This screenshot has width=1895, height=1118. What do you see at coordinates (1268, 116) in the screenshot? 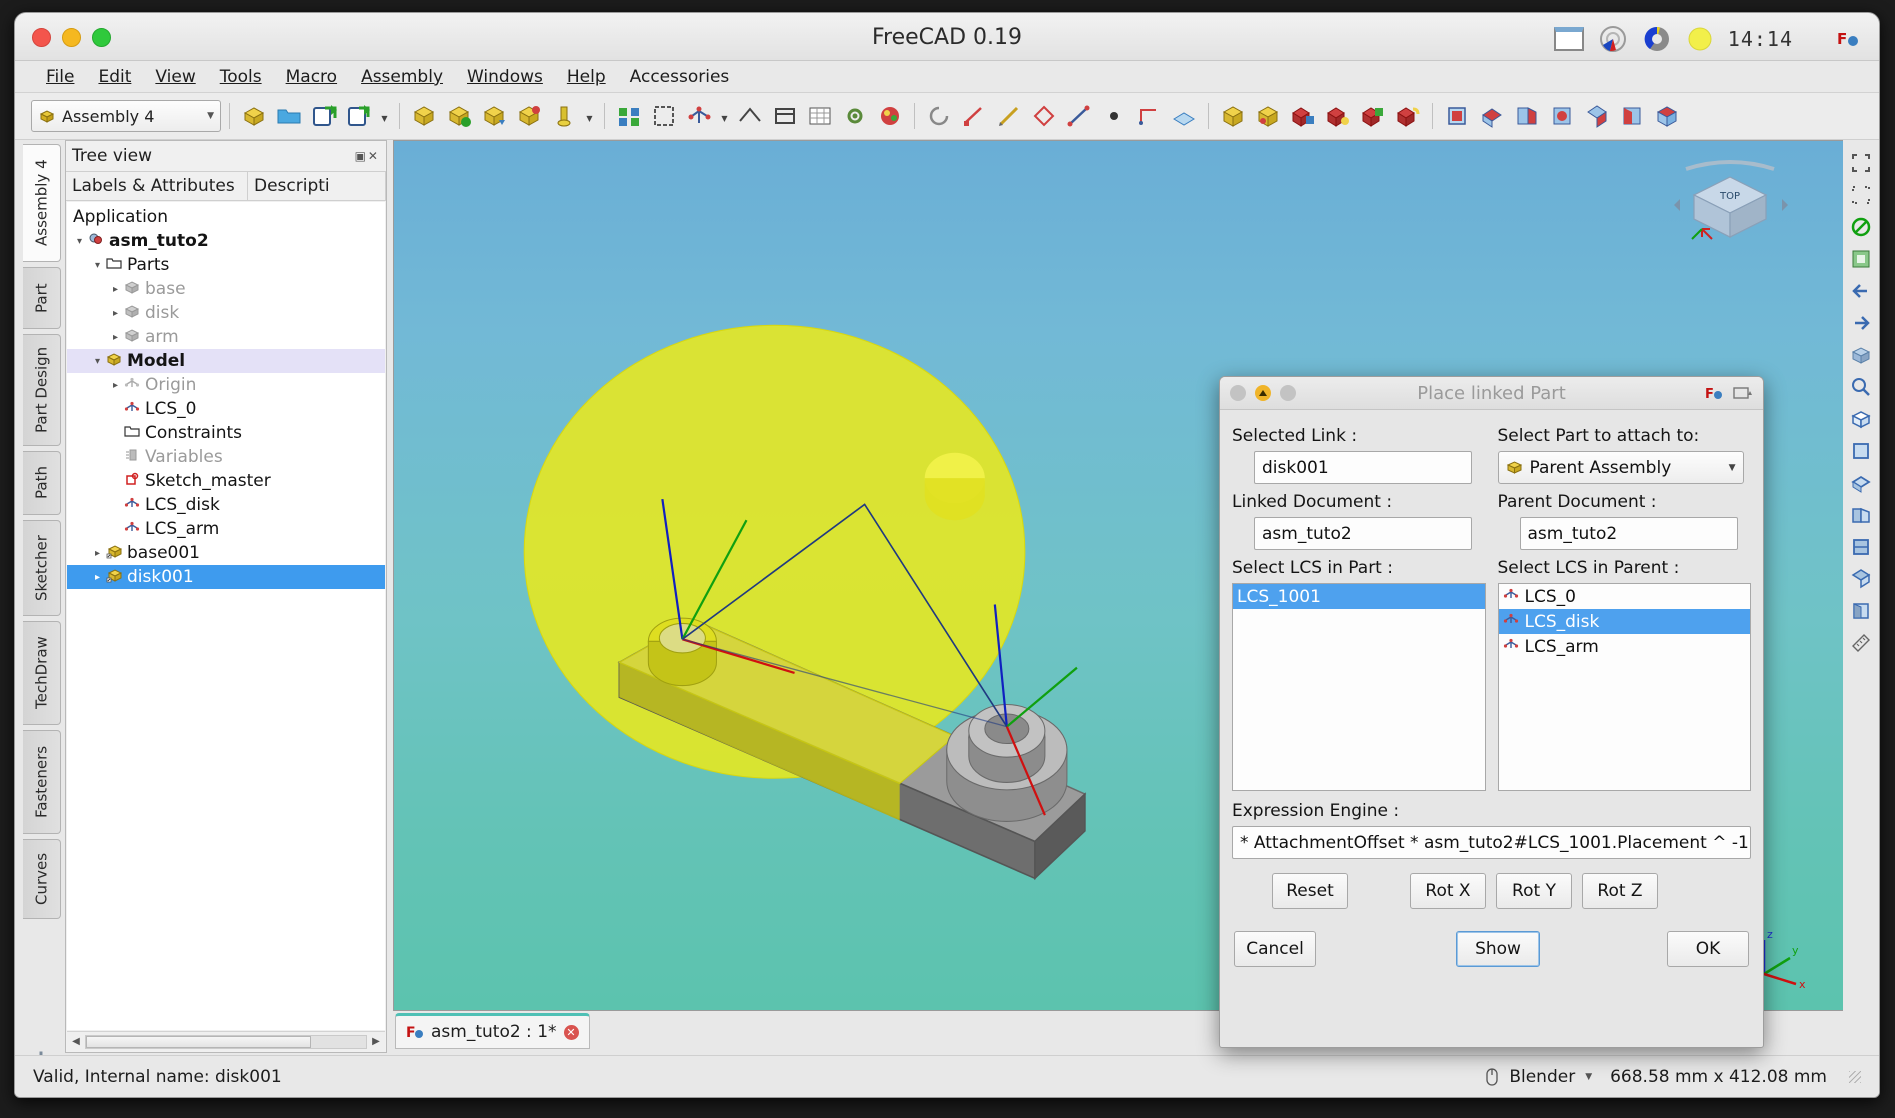
I see `cylinder-primitive-button` at bounding box center [1268, 116].